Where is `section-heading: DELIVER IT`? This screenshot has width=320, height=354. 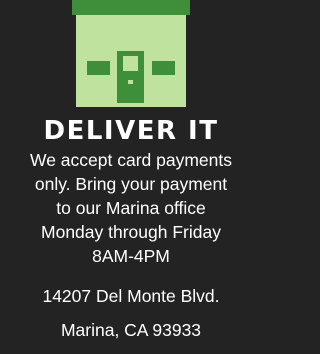 section-heading: DELIVER IT is located at coordinates (131, 131).